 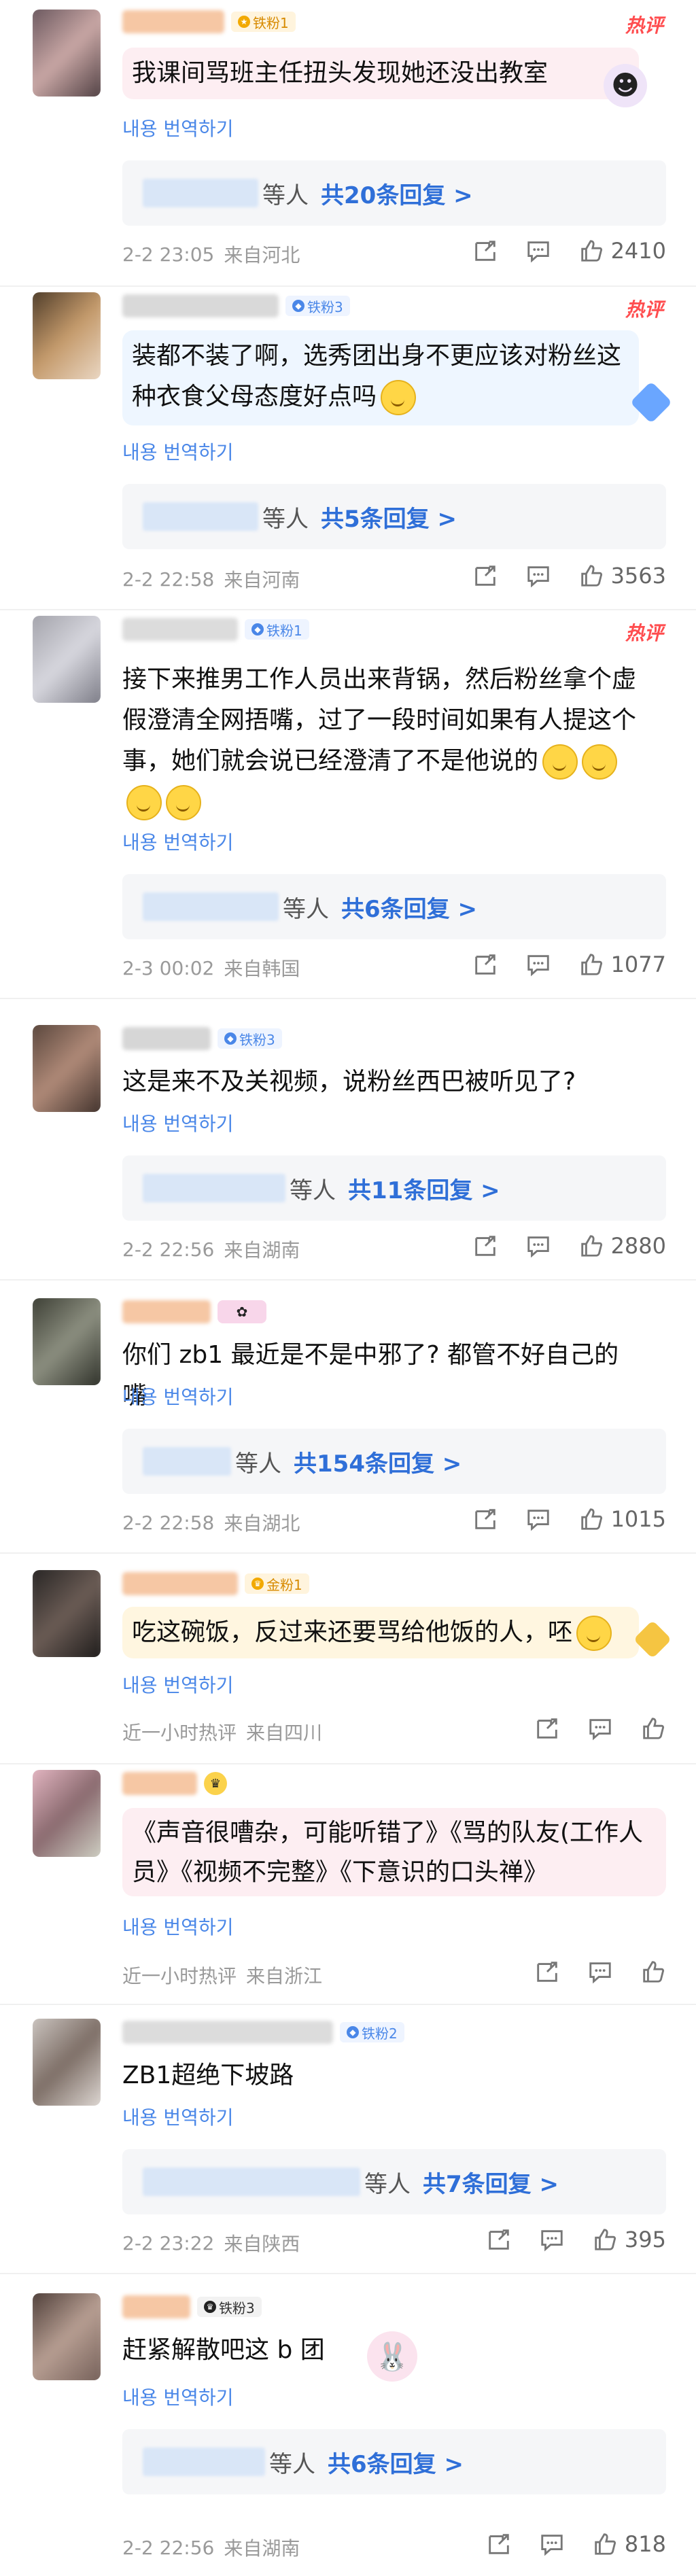 I want to click on fan-badge: ◆ 铁粉1, so click(x=277, y=629).